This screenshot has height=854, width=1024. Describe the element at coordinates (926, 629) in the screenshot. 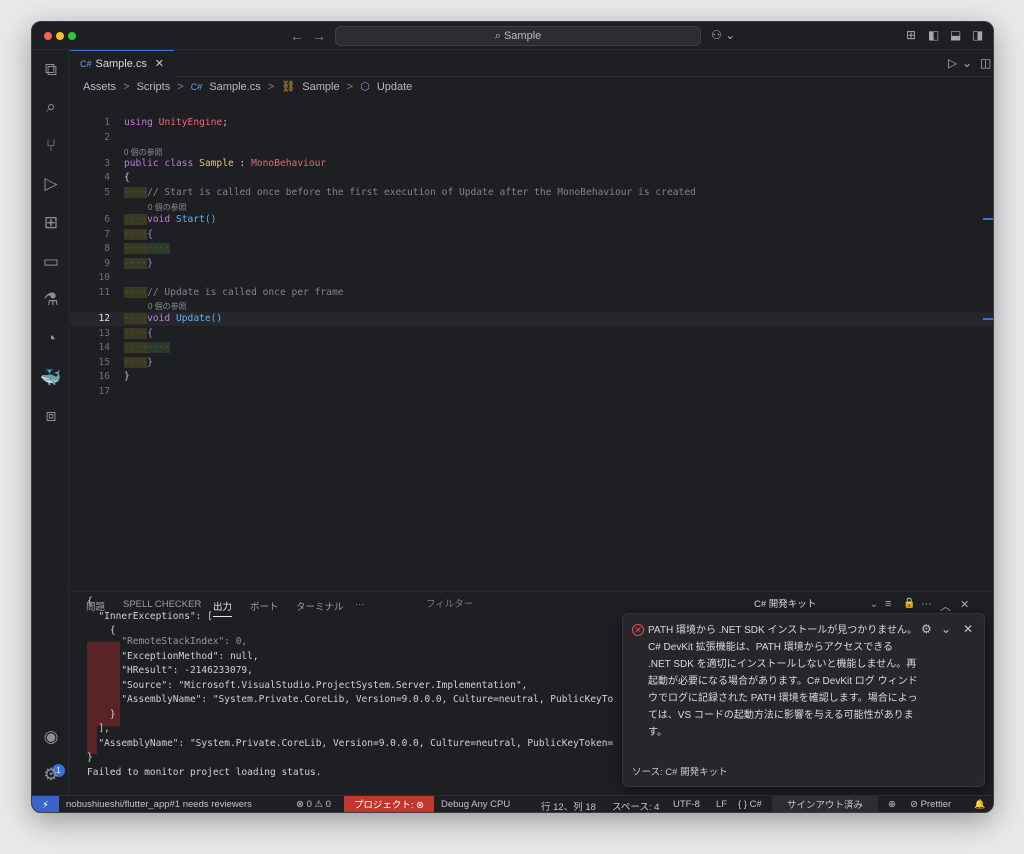

I see `gear-icon: ⚙` at that location.